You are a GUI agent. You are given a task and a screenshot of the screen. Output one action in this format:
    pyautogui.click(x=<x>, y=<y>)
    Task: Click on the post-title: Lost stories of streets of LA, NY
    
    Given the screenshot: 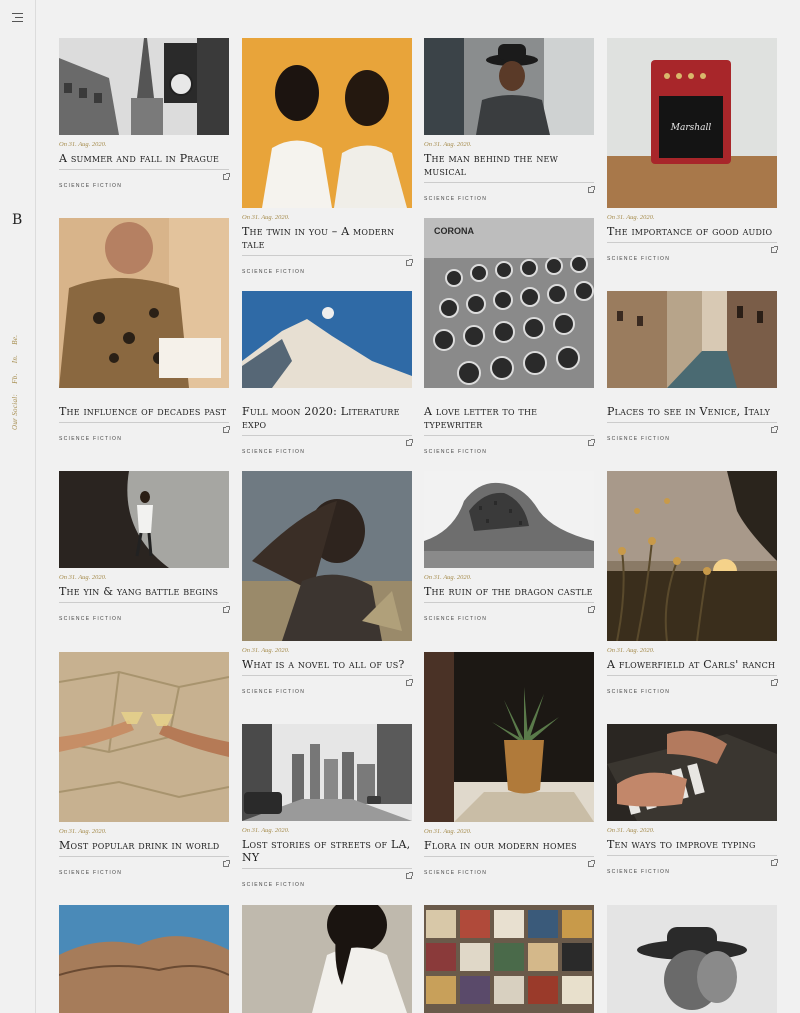 What is the action you would take?
    pyautogui.click(x=327, y=851)
    